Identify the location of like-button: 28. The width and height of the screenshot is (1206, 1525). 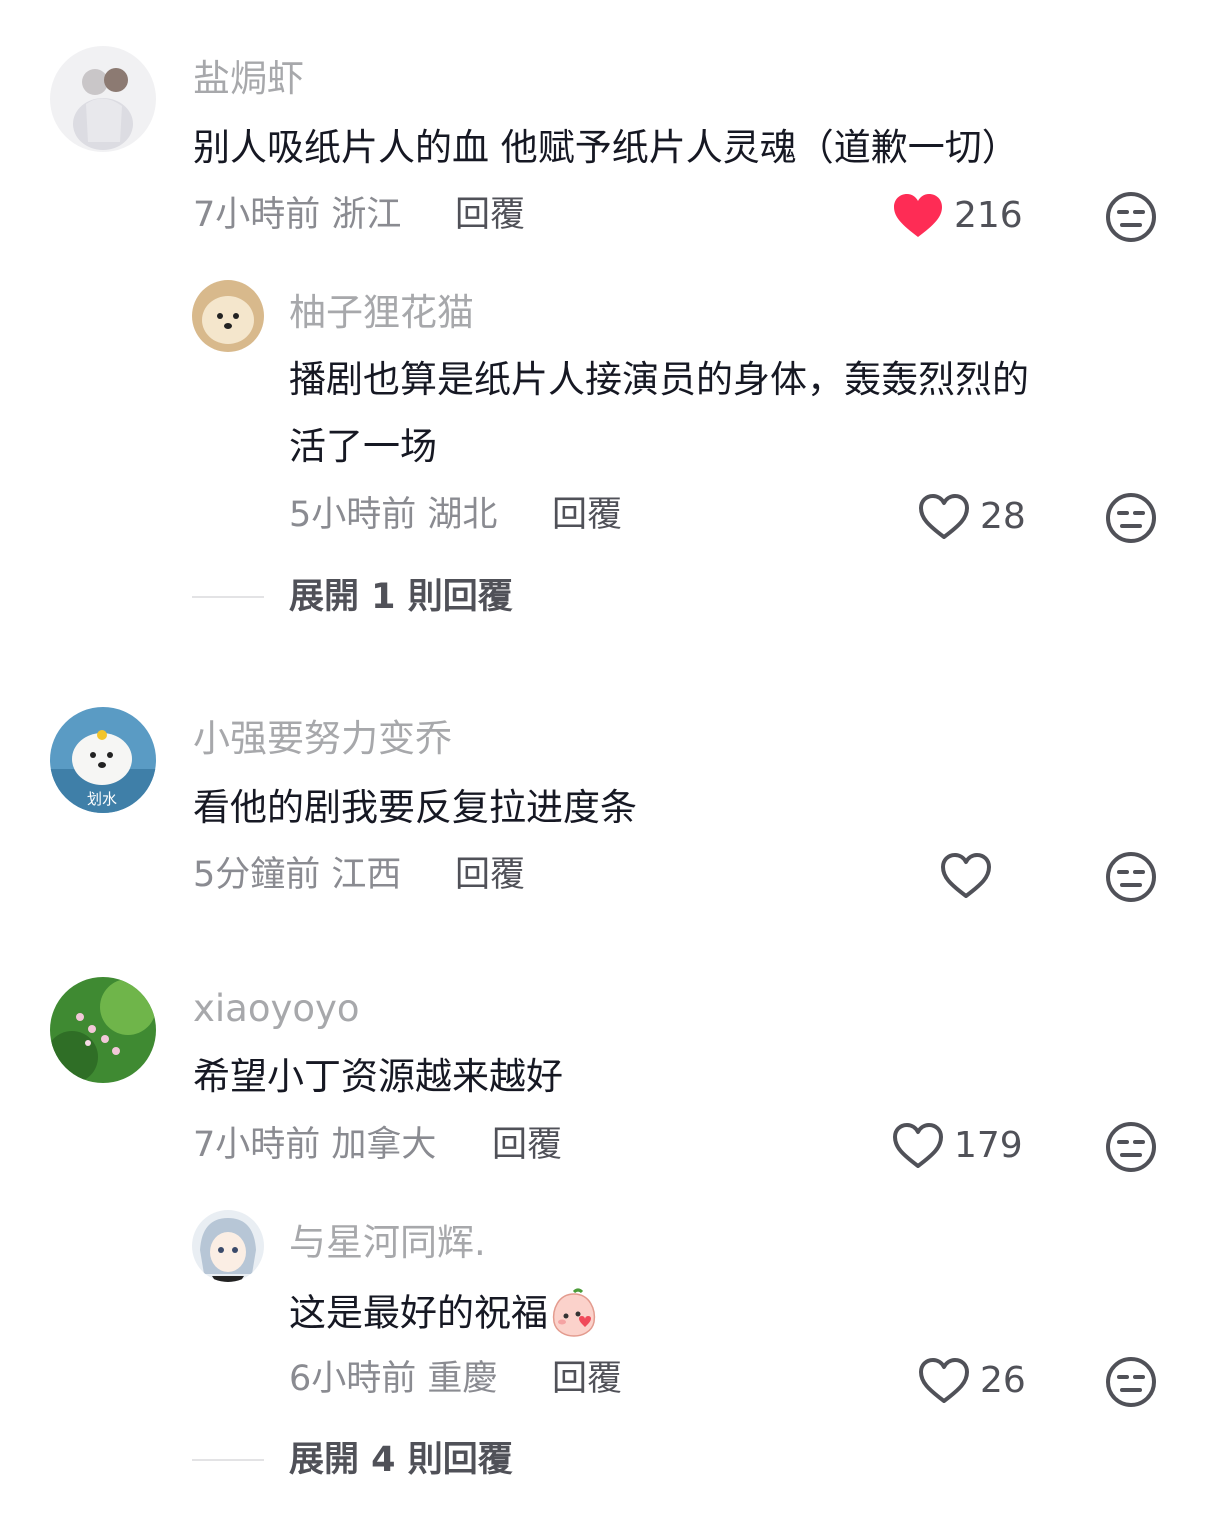
(972, 517).